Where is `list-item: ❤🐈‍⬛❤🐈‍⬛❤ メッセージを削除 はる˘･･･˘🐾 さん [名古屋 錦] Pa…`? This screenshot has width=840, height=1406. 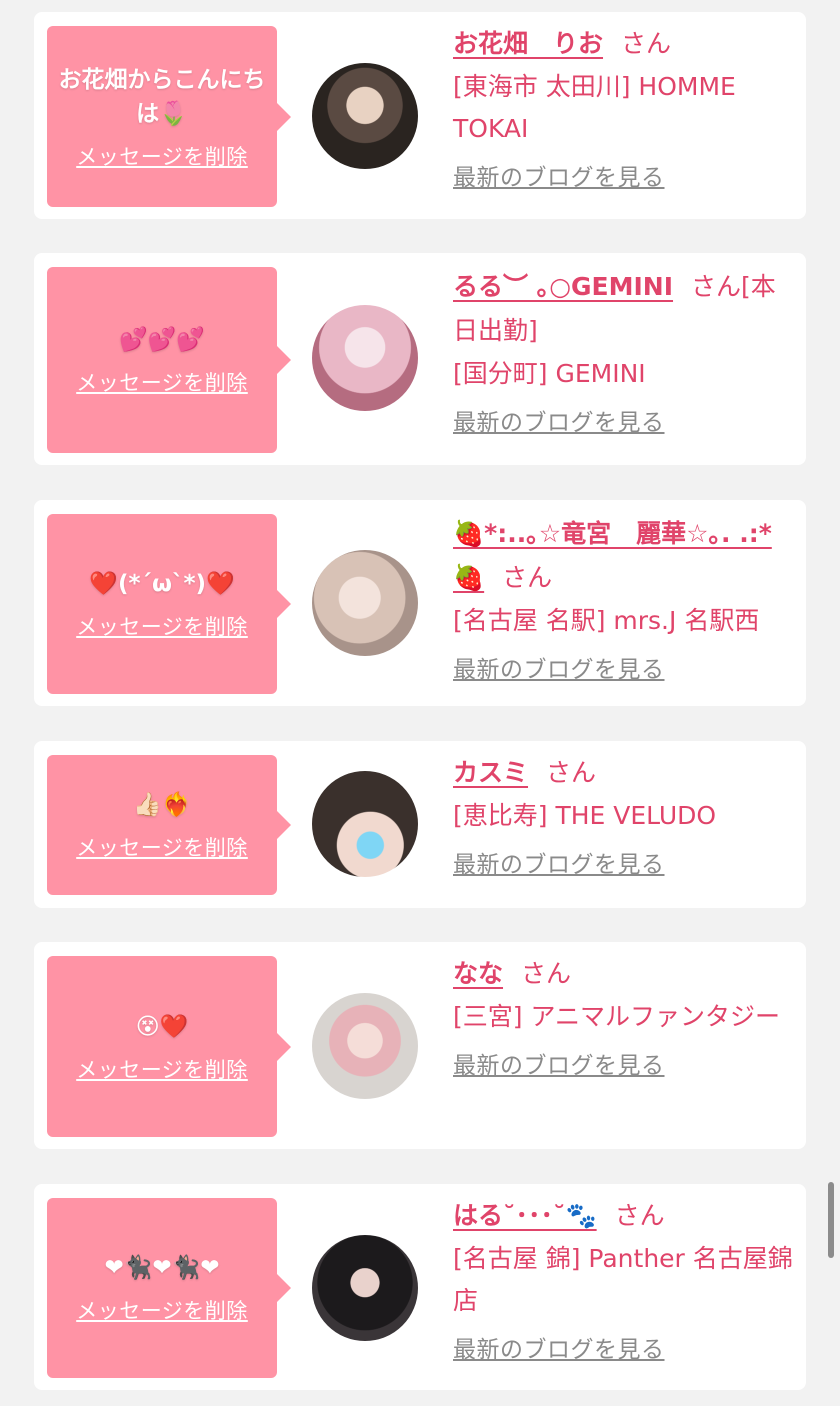 list-item: ❤🐈‍⬛❤🐈‍⬛❤ メッセージを削除 はる˘･･･˘🐾 さん [名古屋 錦] Pa… is located at coordinates (420, 1287).